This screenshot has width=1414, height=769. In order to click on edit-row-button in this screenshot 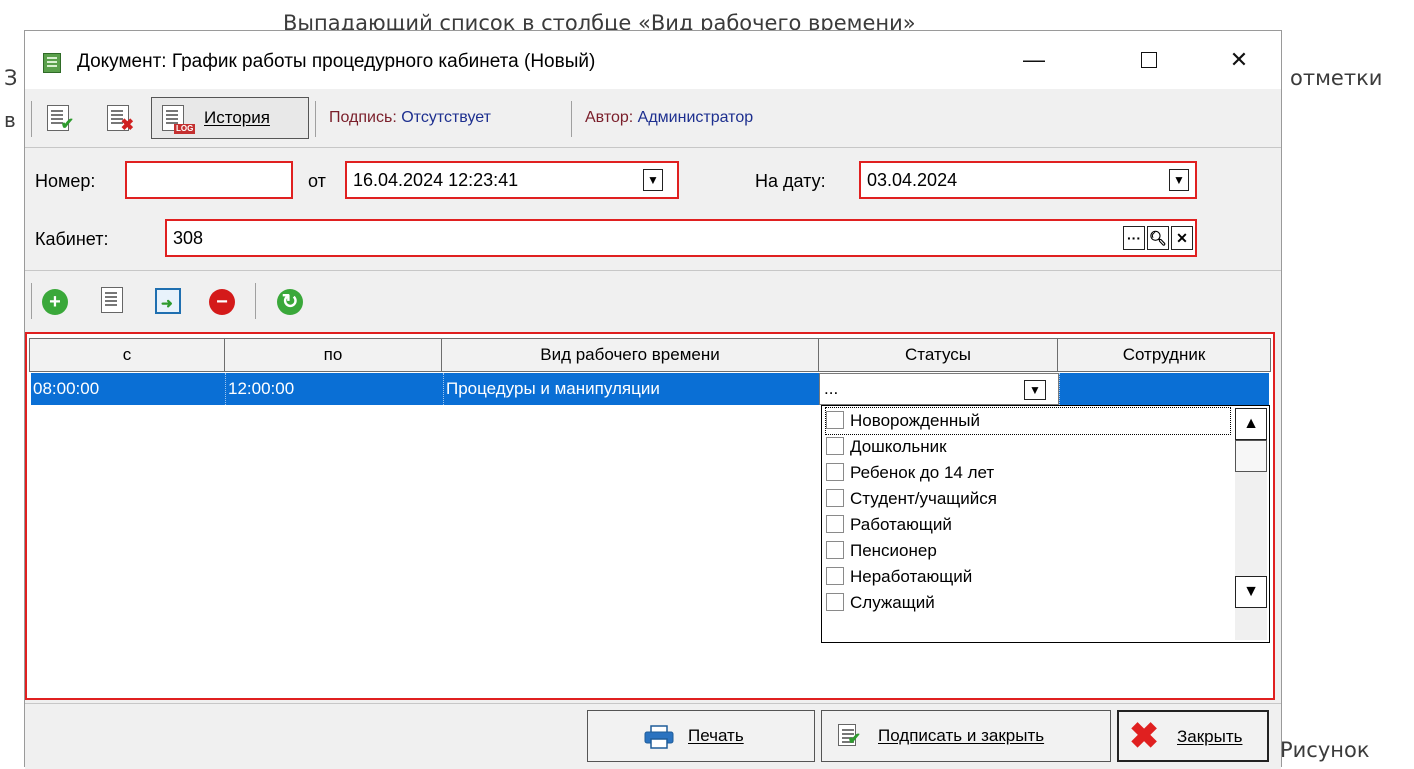, I will do `click(112, 300)`.